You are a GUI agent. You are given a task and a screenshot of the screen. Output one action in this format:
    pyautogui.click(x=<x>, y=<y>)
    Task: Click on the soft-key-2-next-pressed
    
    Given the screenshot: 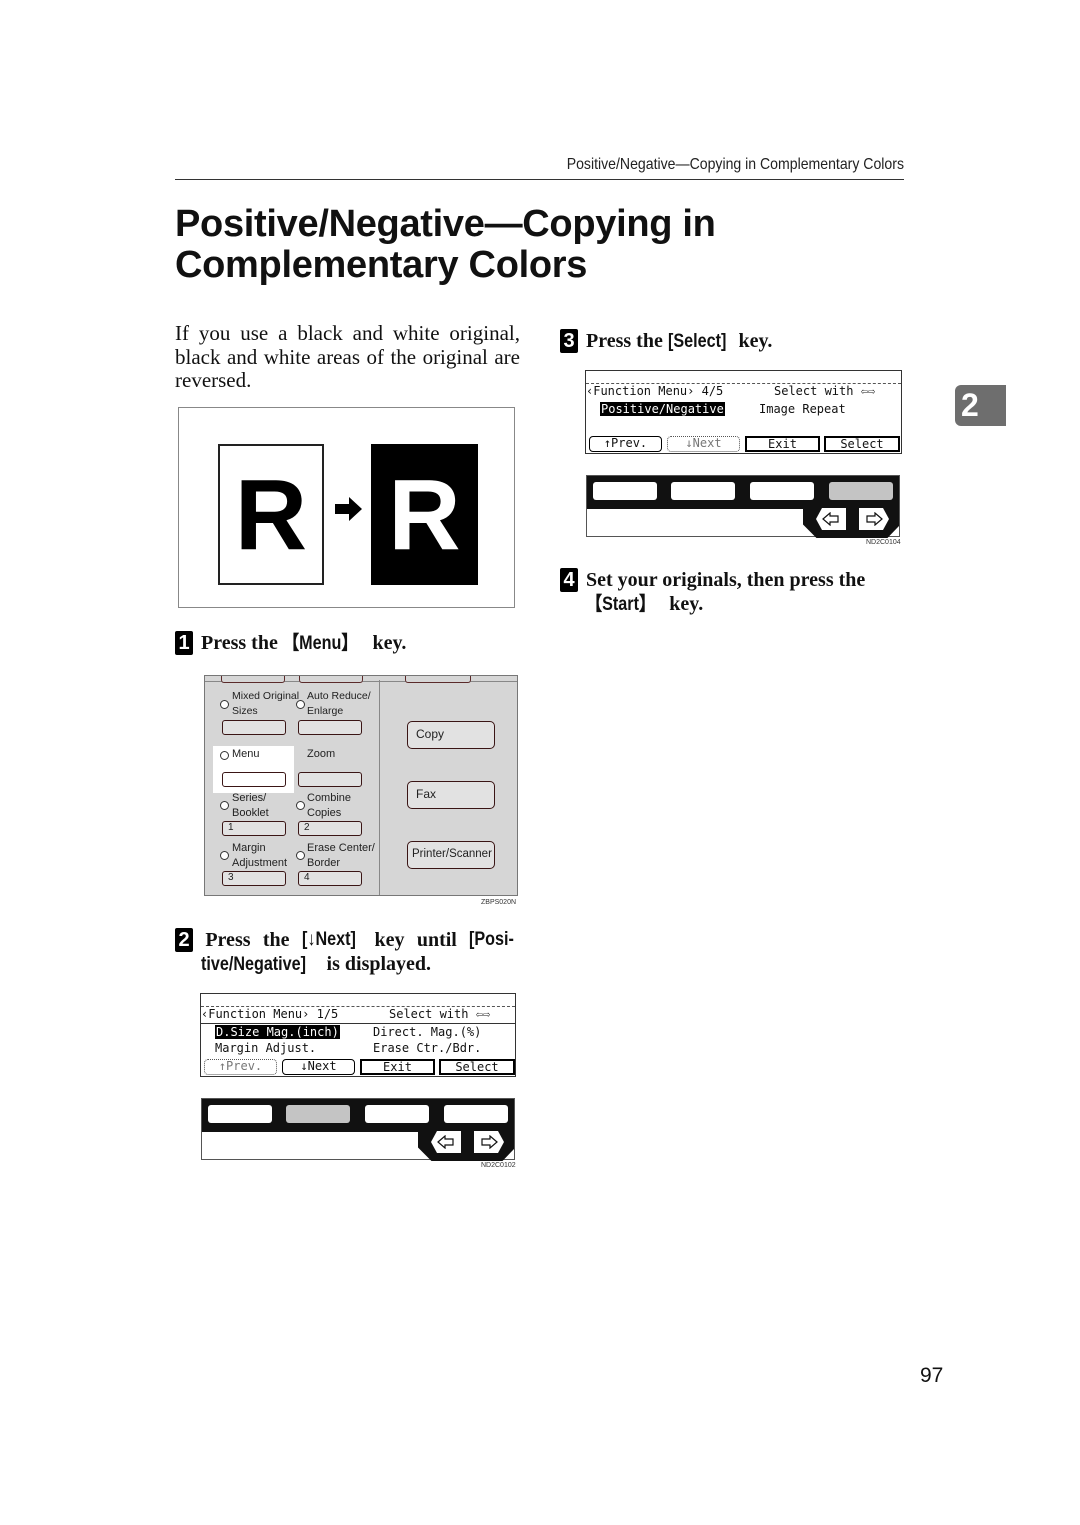 What is the action you would take?
    pyautogui.click(x=318, y=1114)
    